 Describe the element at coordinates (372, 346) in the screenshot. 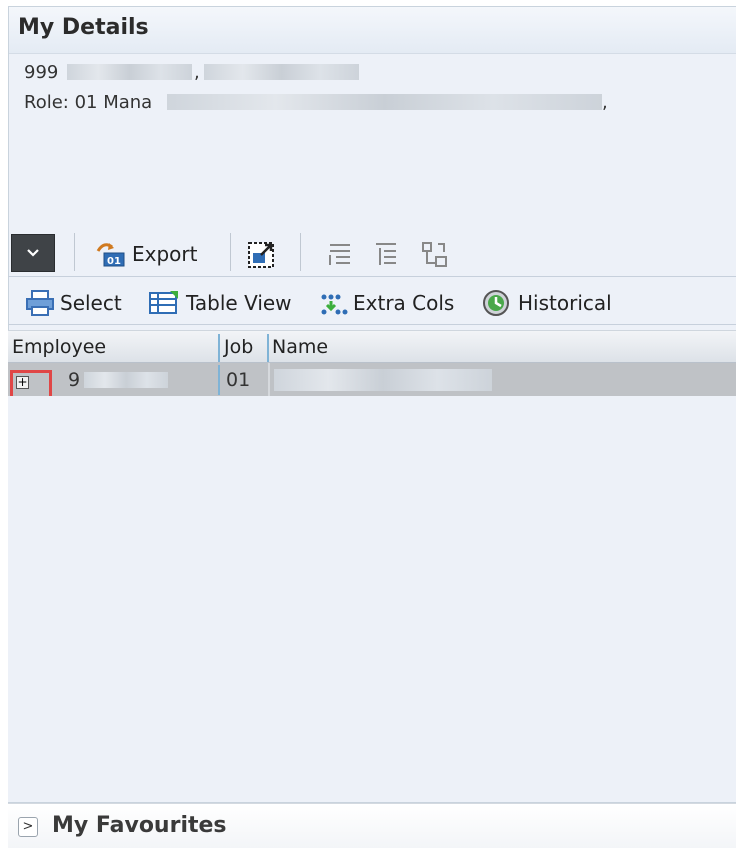

I see `grid-header: Employee Job Name` at that location.